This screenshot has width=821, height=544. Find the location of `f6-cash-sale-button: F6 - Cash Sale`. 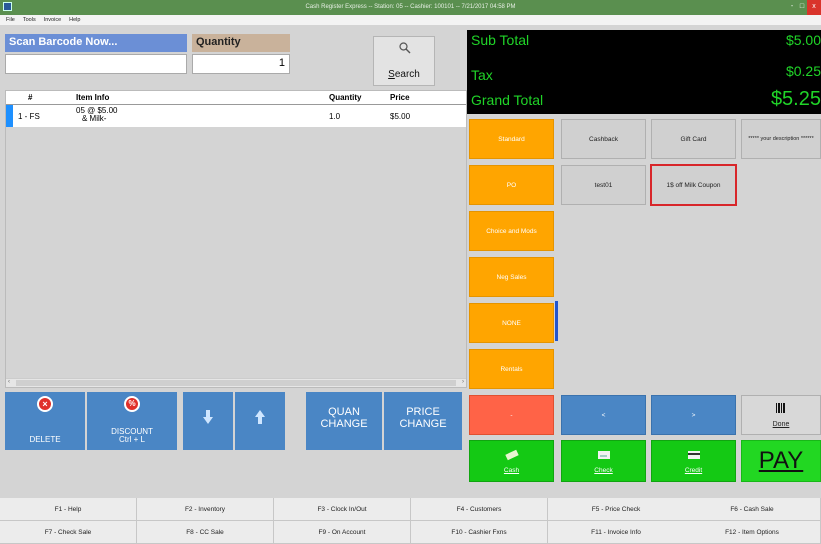

f6-cash-sale-button: F6 - Cash Sale is located at coordinates (752, 509).